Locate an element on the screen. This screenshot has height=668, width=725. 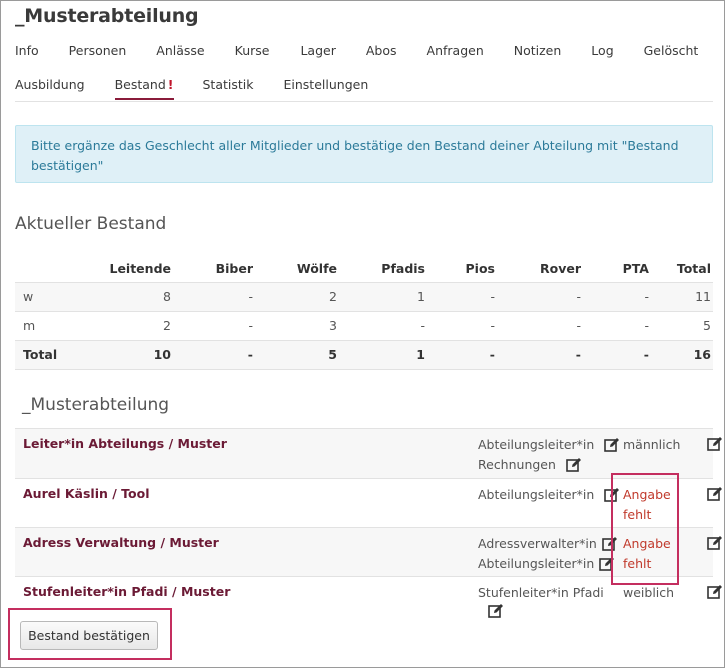
member-role is located at coordinates (541, 611).